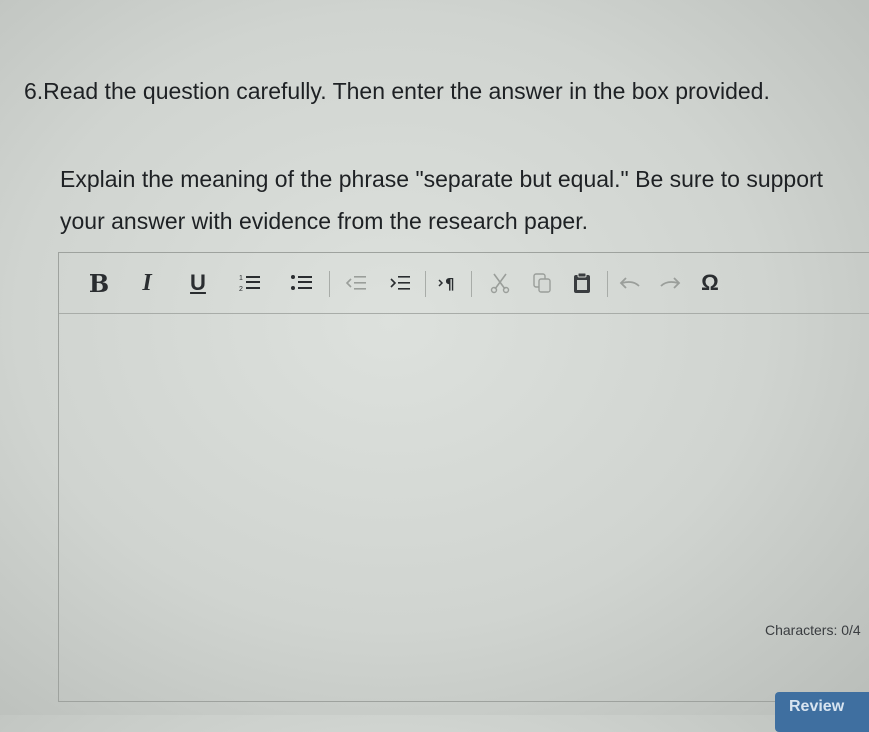 Image resolution: width=869 pixels, height=732 pixels. I want to click on cut-button, so click(500, 283).